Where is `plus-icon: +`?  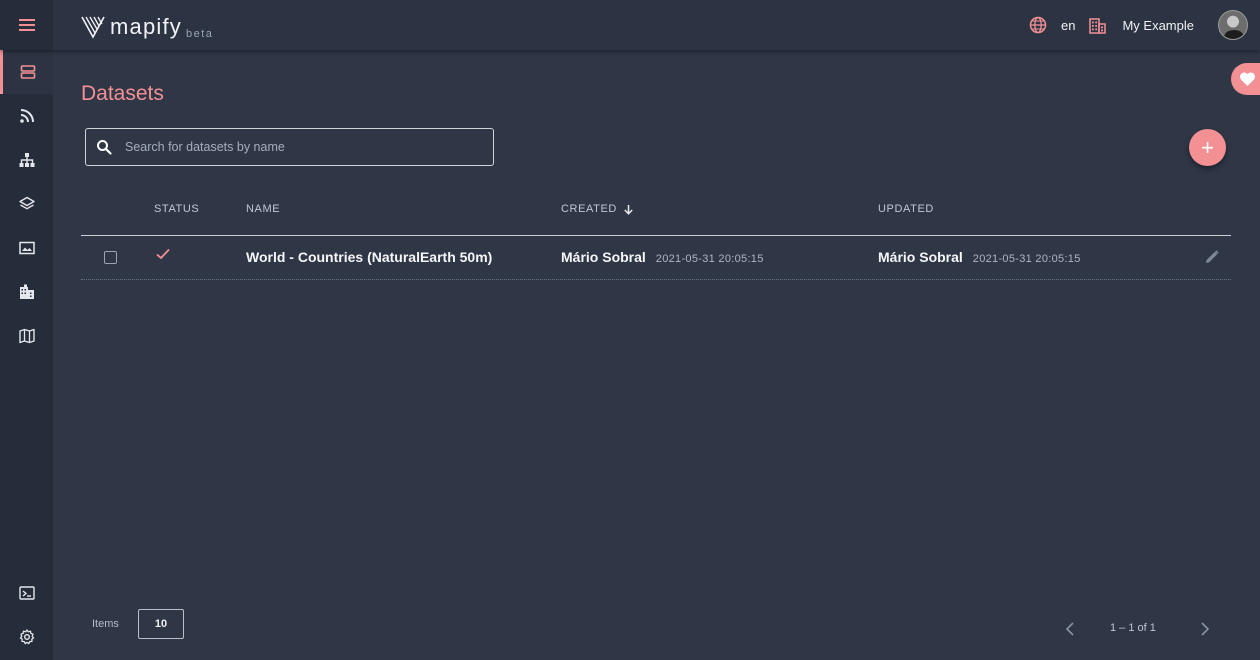
plus-icon: + is located at coordinates (1207, 147).